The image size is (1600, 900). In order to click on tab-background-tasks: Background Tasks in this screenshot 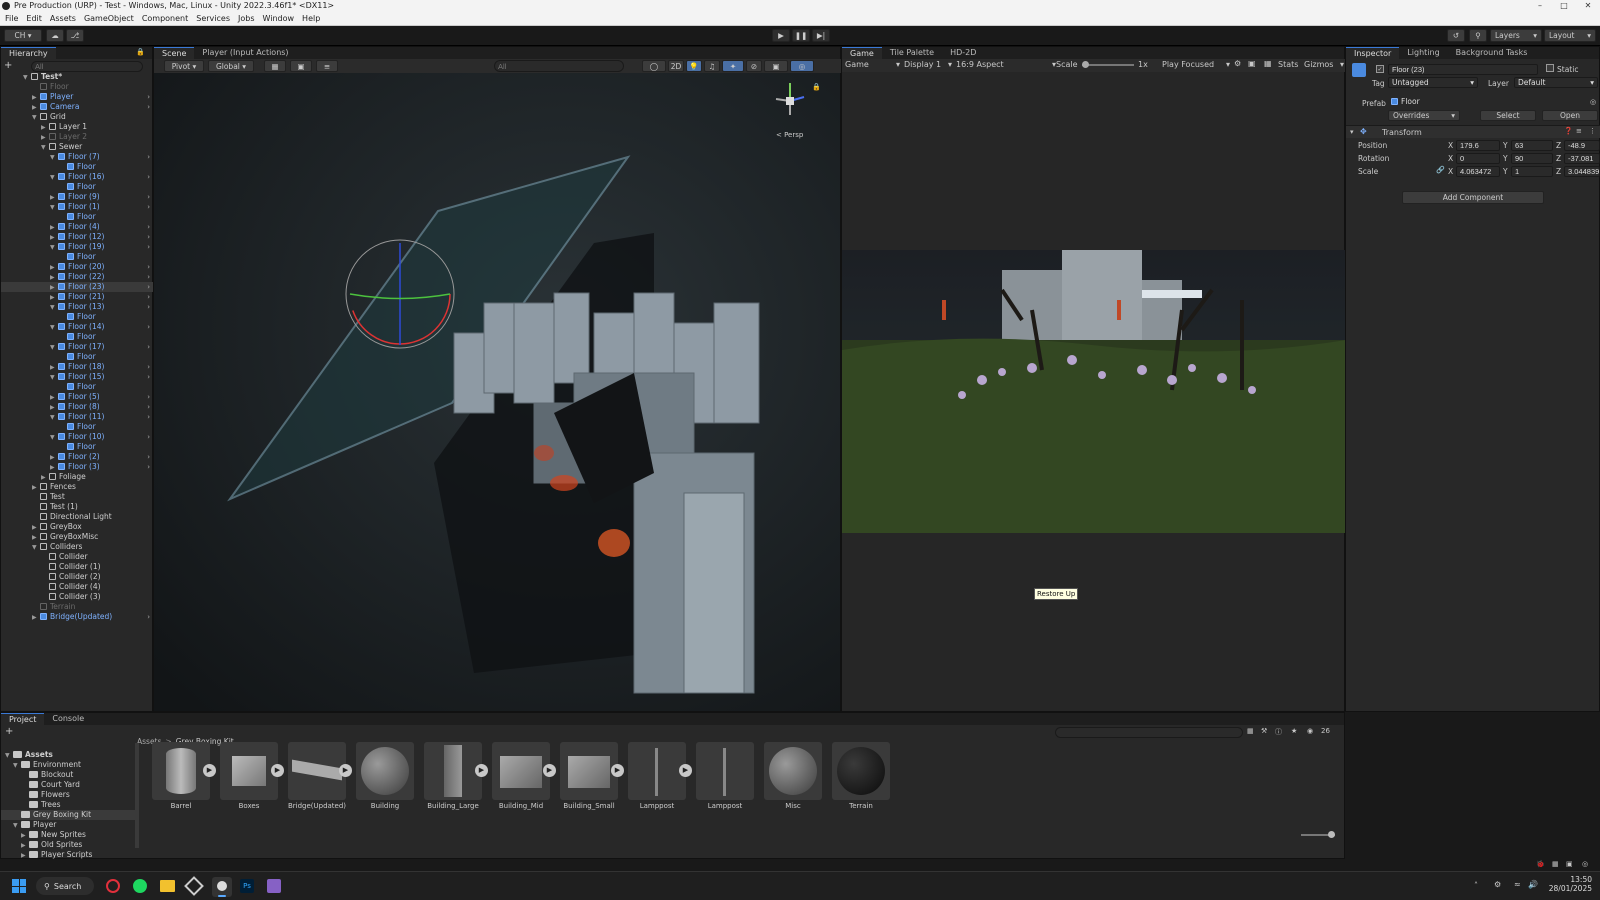, I will do `click(1492, 53)`.